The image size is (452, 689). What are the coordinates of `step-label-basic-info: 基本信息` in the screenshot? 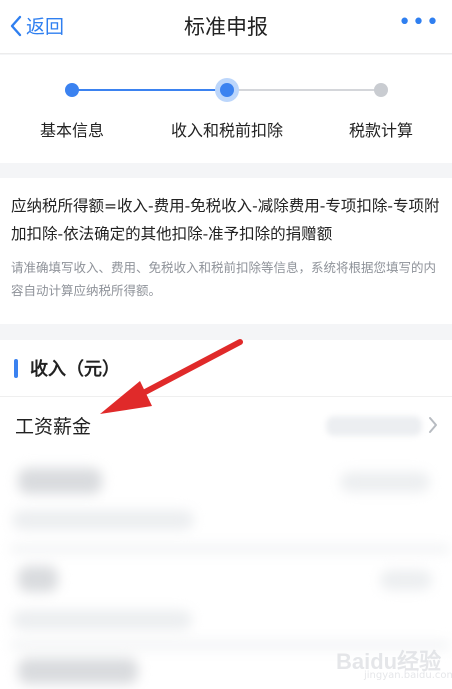 It's located at (72, 130).